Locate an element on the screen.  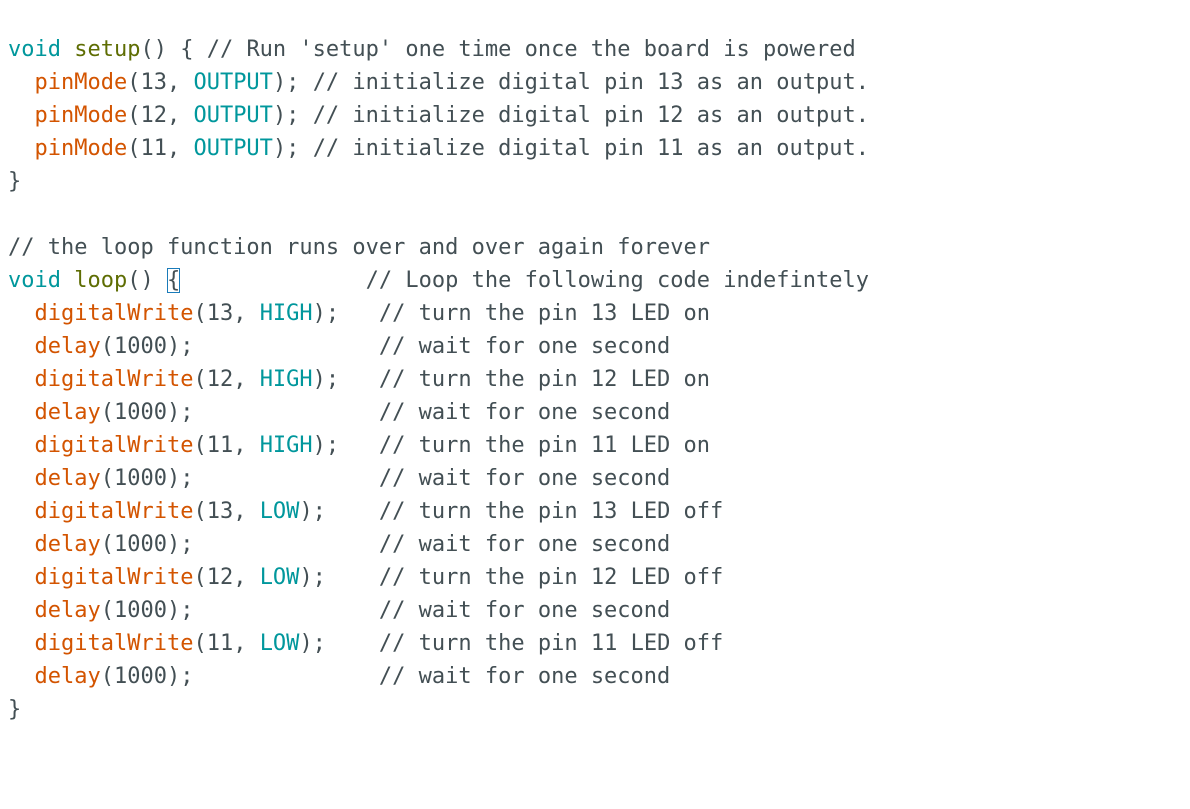
code-text-token: } is located at coordinates (15, 181).